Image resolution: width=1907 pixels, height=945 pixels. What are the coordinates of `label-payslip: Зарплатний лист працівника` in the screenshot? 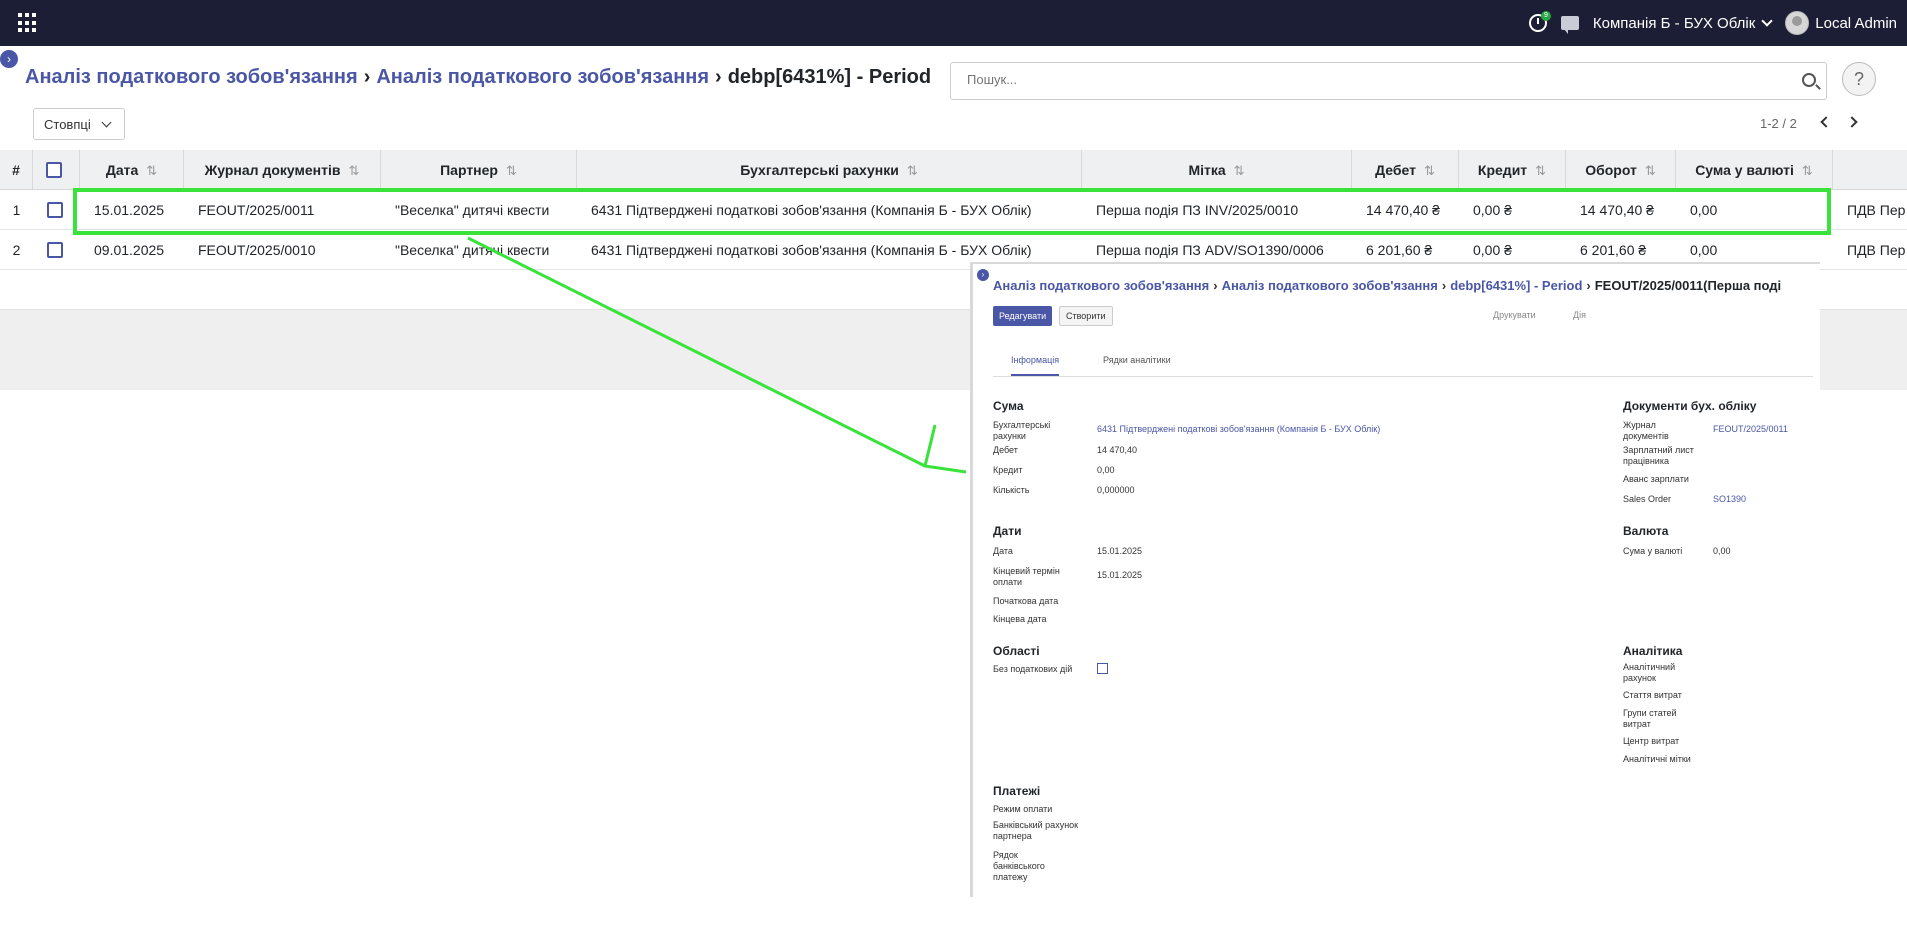 It's located at (1658, 455).